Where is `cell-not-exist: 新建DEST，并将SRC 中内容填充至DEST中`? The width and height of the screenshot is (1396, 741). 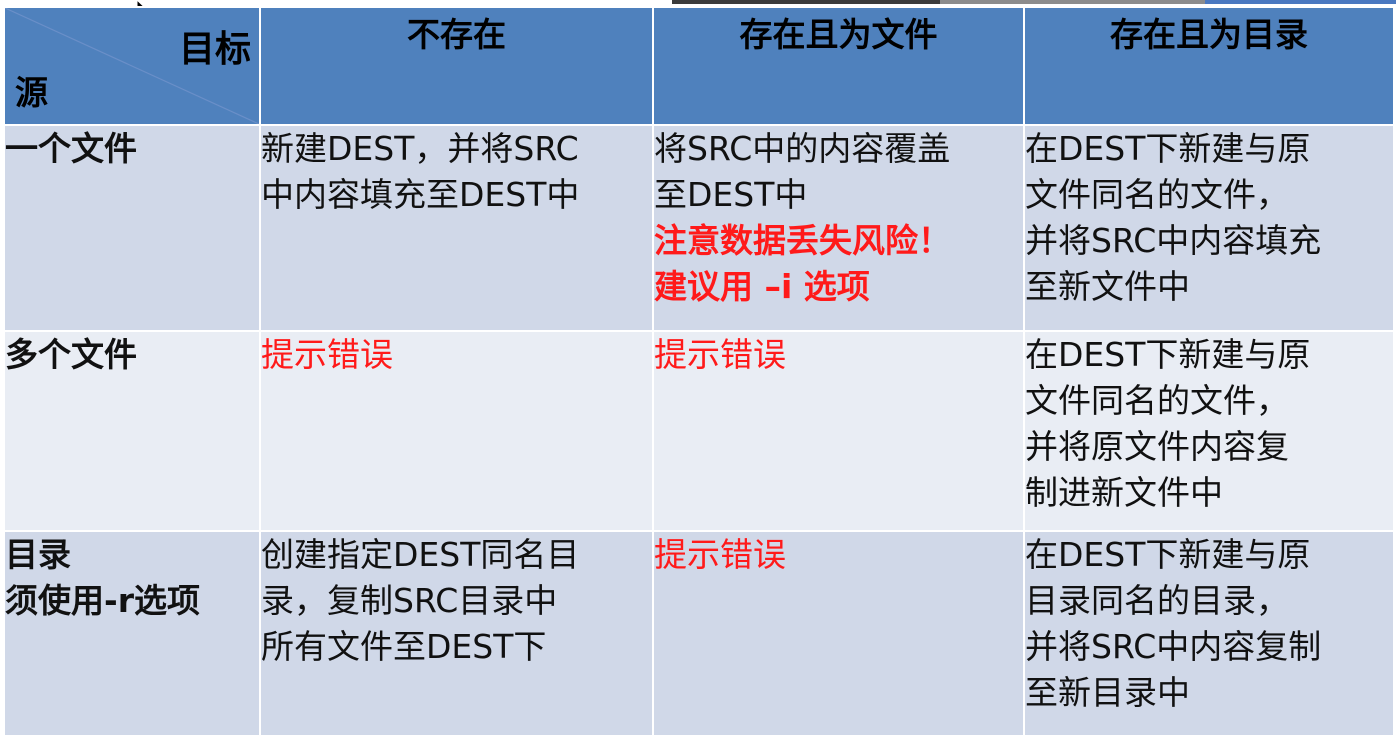 cell-not-exist: 新建DEST，并将SRC 中内容填充至DEST中 is located at coordinates (456, 228).